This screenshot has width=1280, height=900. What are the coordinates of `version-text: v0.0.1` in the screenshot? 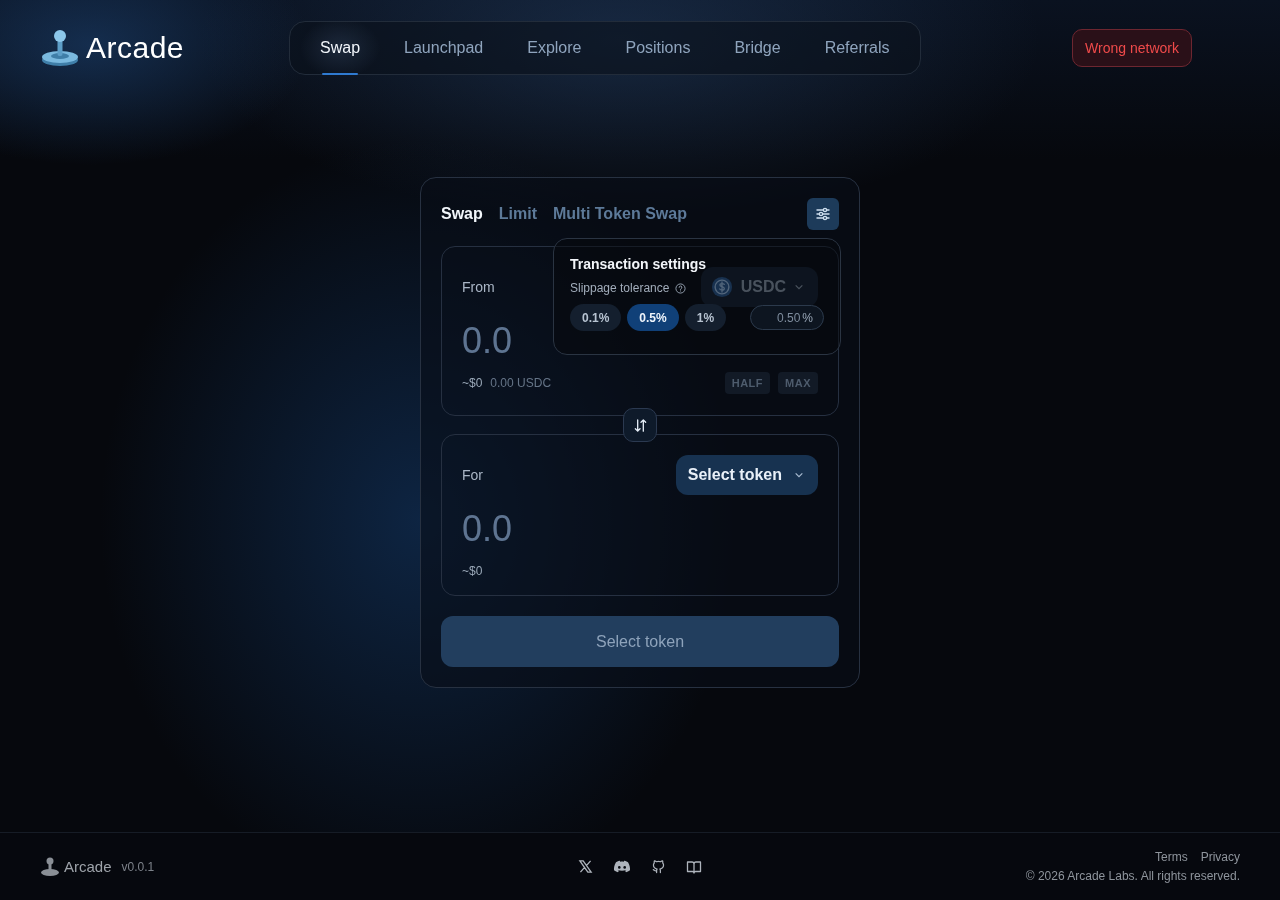 It's located at (138, 866).